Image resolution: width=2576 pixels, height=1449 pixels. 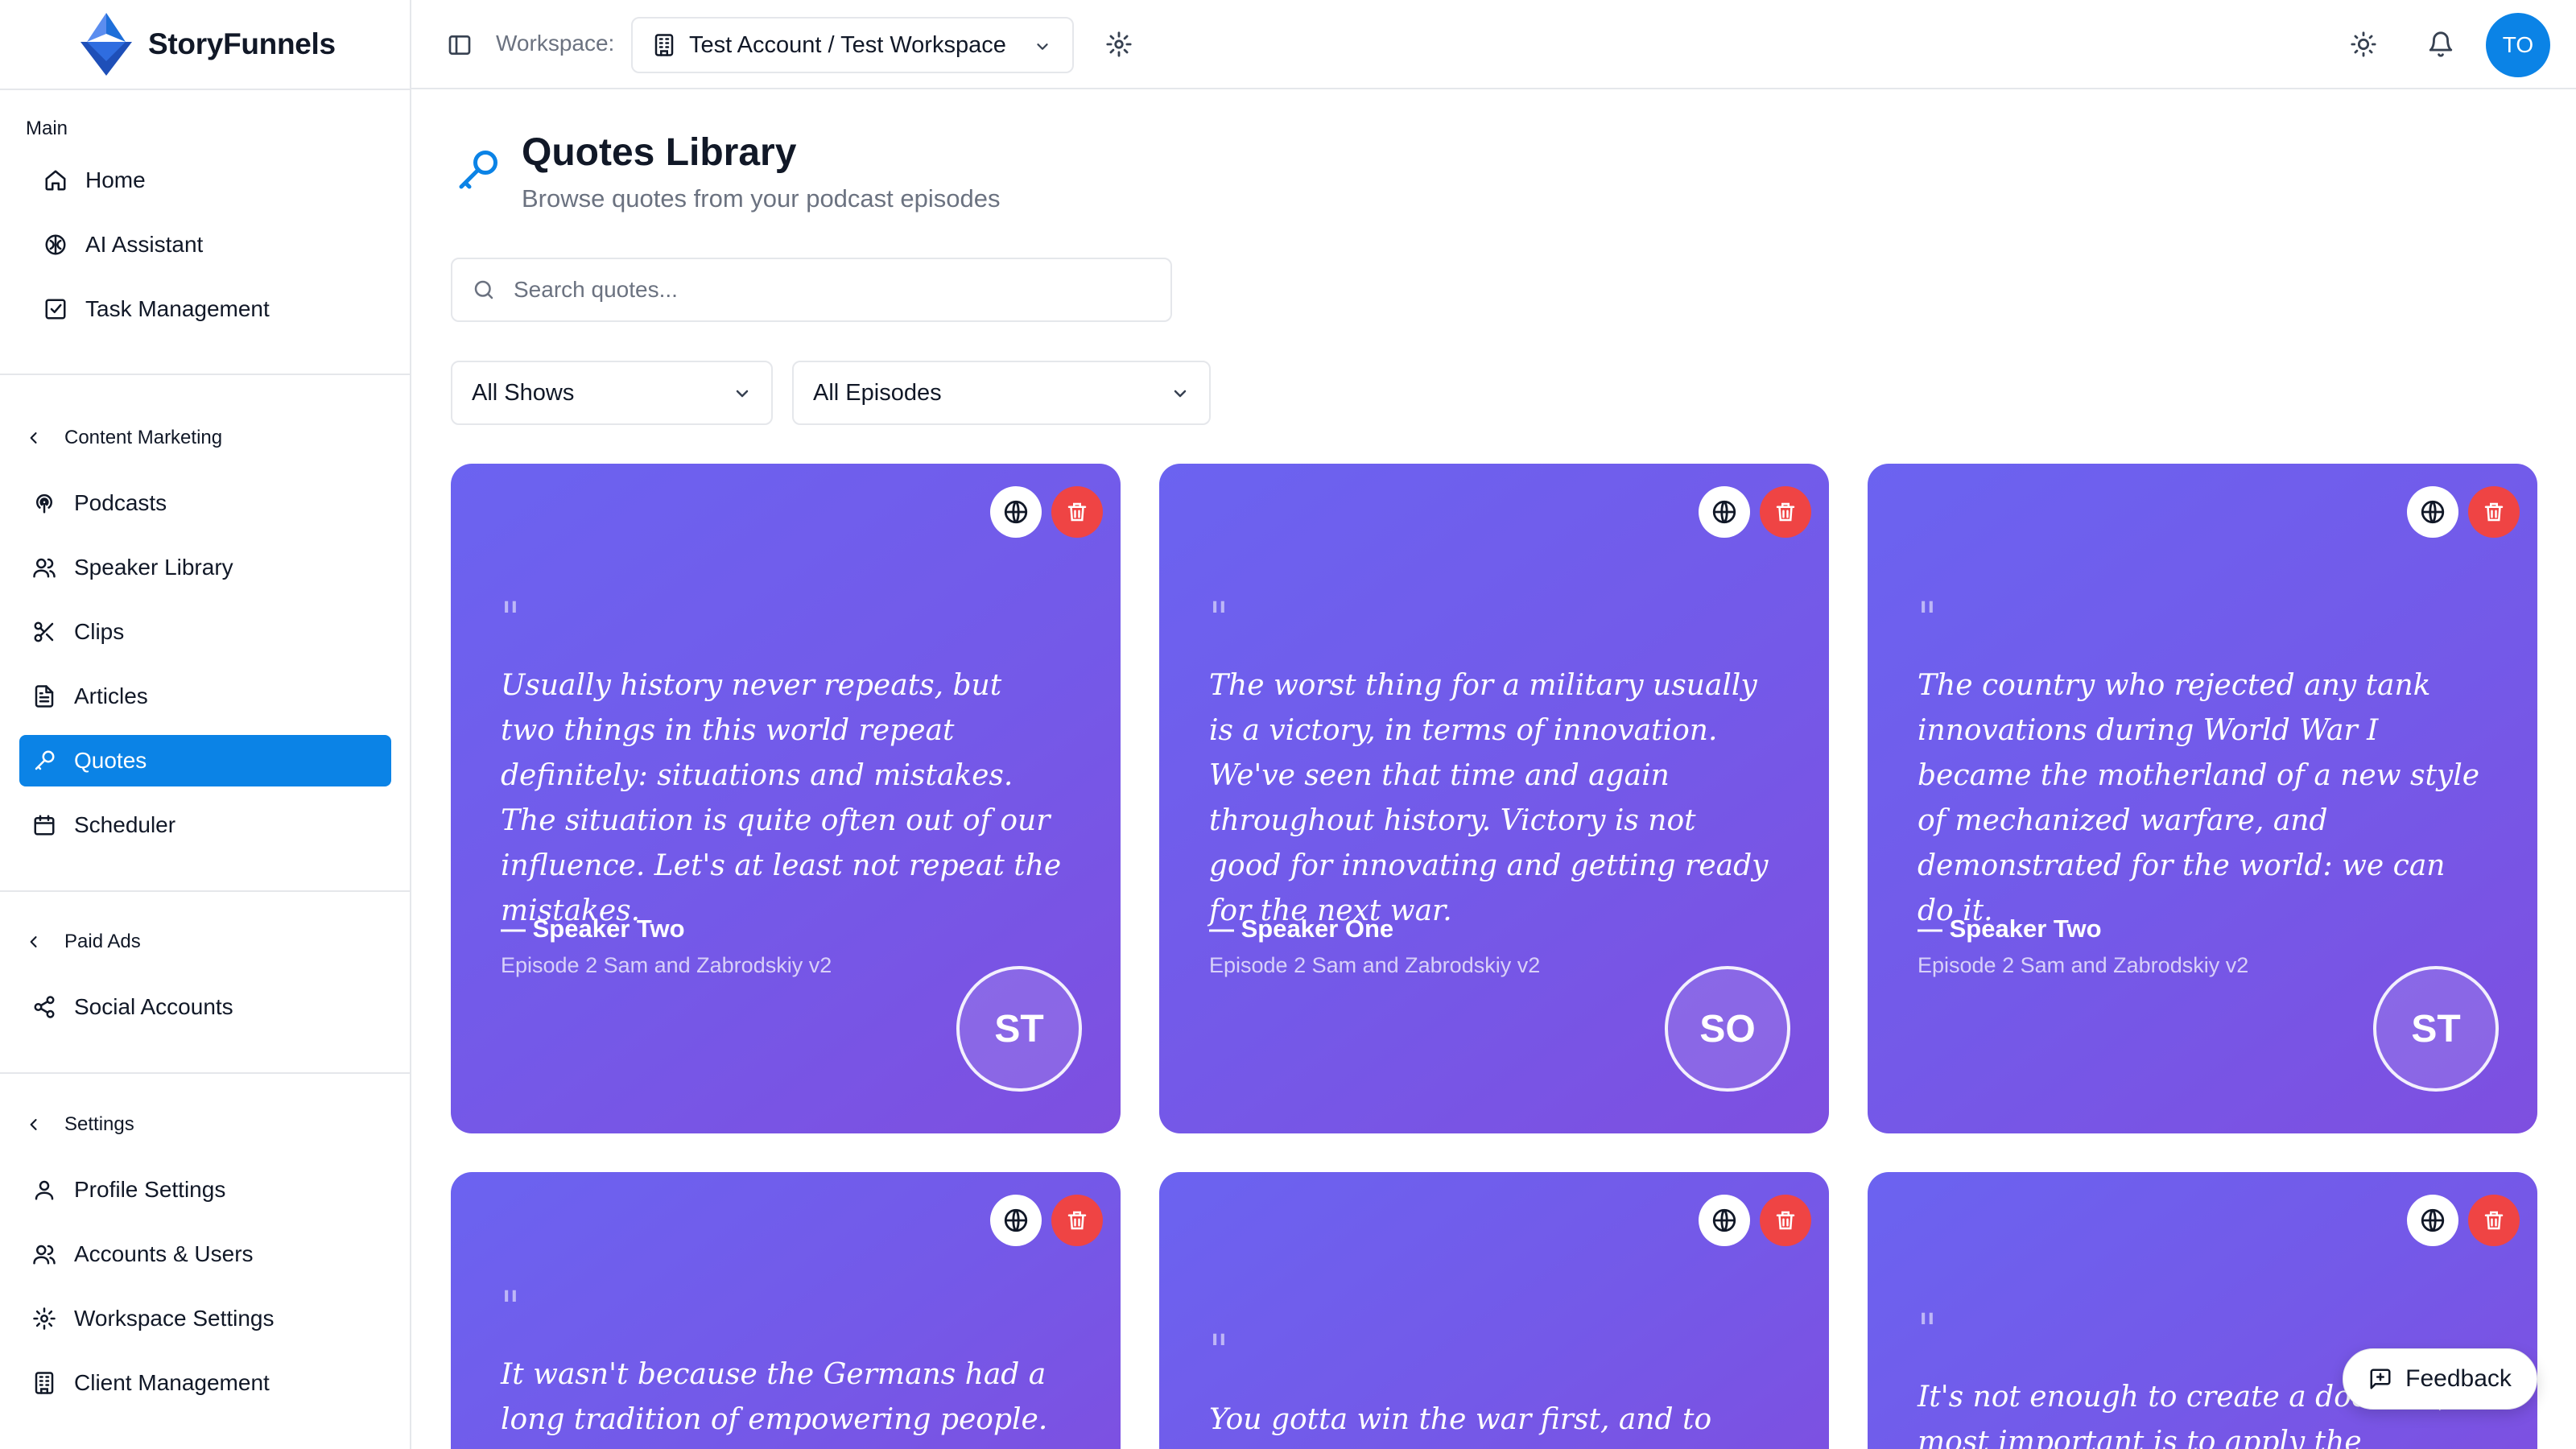 What do you see at coordinates (80, 1124) in the screenshot?
I see `group-header-settings: Settings` at bounding box center [80, 1124].